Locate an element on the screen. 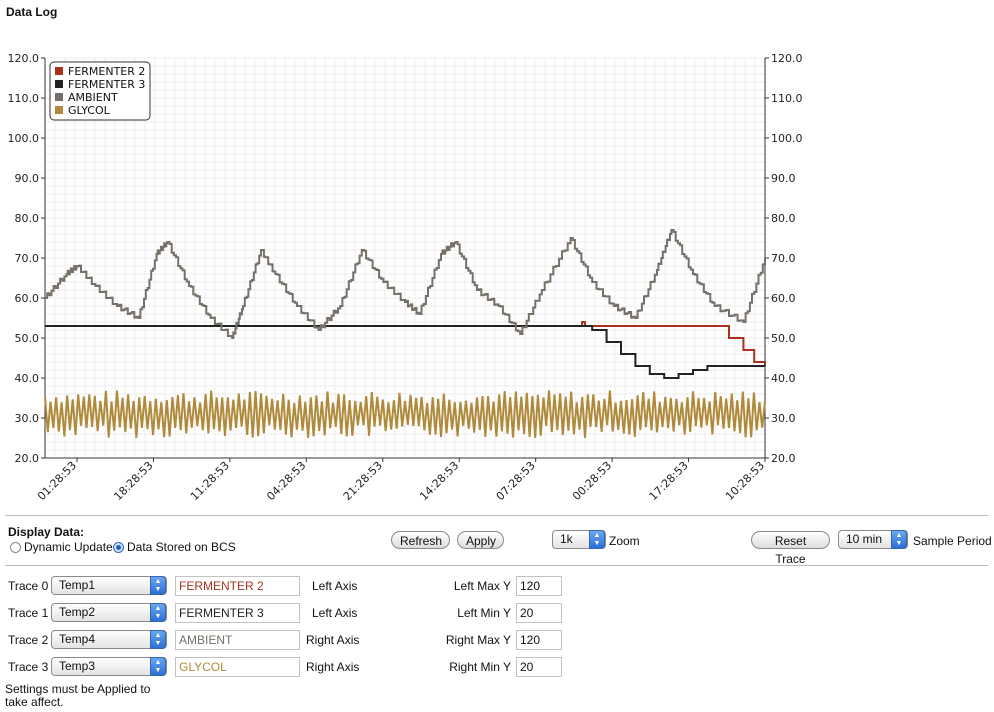 The height and width of the screenshot is (712, 994). left-tick-label: 100.0 is located at coordinates (24, 138).